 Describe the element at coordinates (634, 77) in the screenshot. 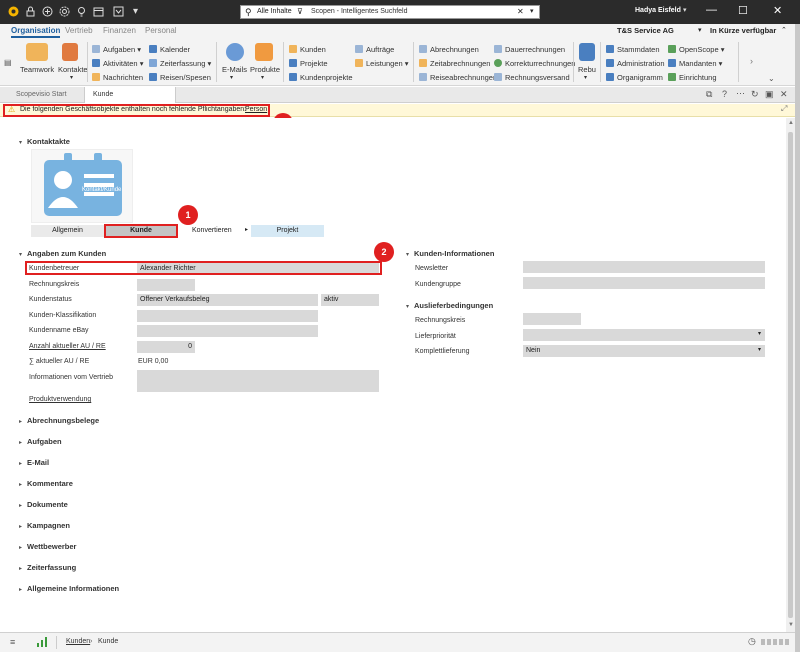

I see `organigramm-button: Organigramm` at that location.